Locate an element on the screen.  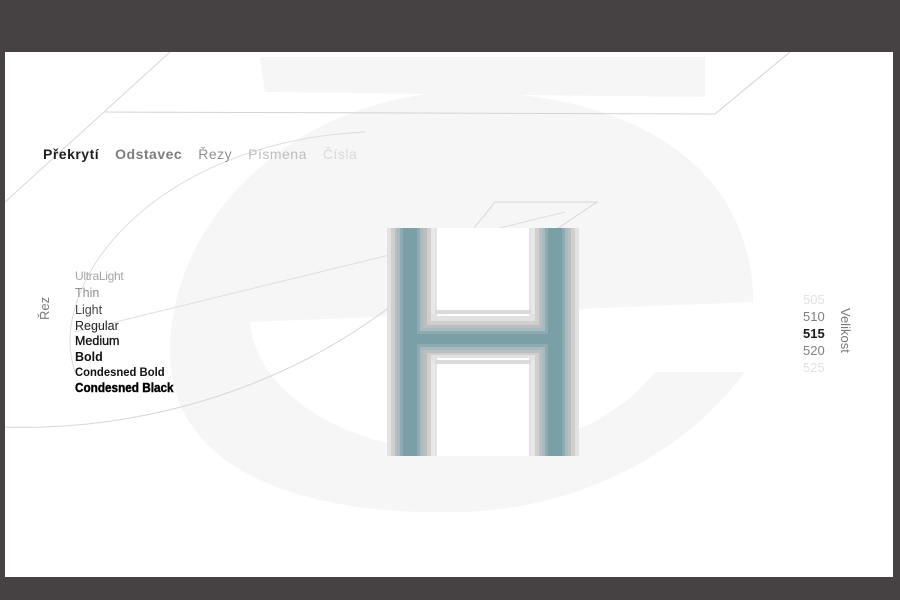
nav-item-odstavec: Odstavec is located at coordinates (148, 154).